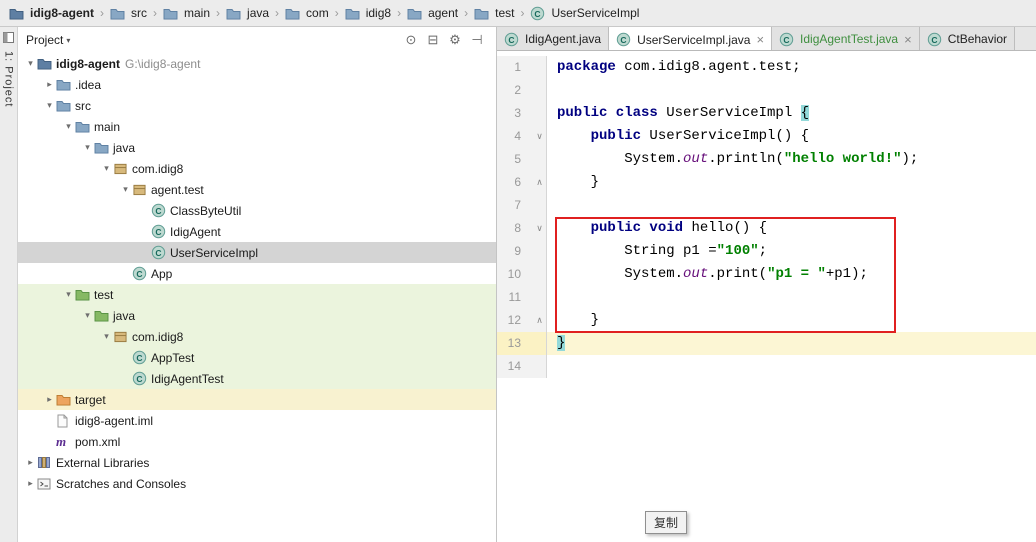  Describe the element at coordinates (257, 252) in the screenshot. I see `tree-row: C UserServiceImpl` at that location.